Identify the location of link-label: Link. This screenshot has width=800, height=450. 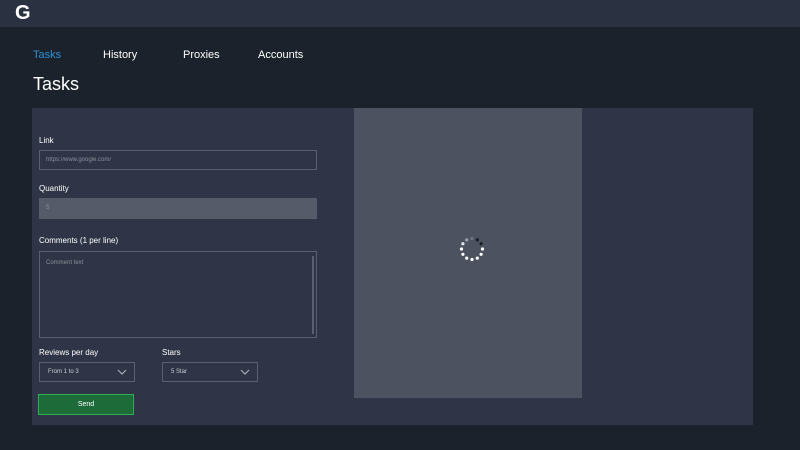
(46, 140).